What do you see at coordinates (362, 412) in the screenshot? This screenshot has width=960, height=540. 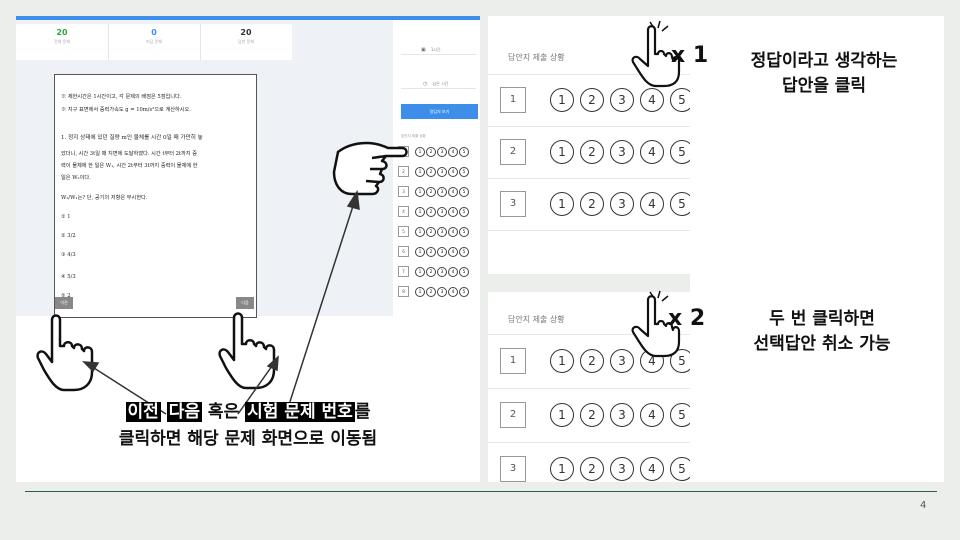 I see `caption-text: 를` at bounding box center [362, 412].